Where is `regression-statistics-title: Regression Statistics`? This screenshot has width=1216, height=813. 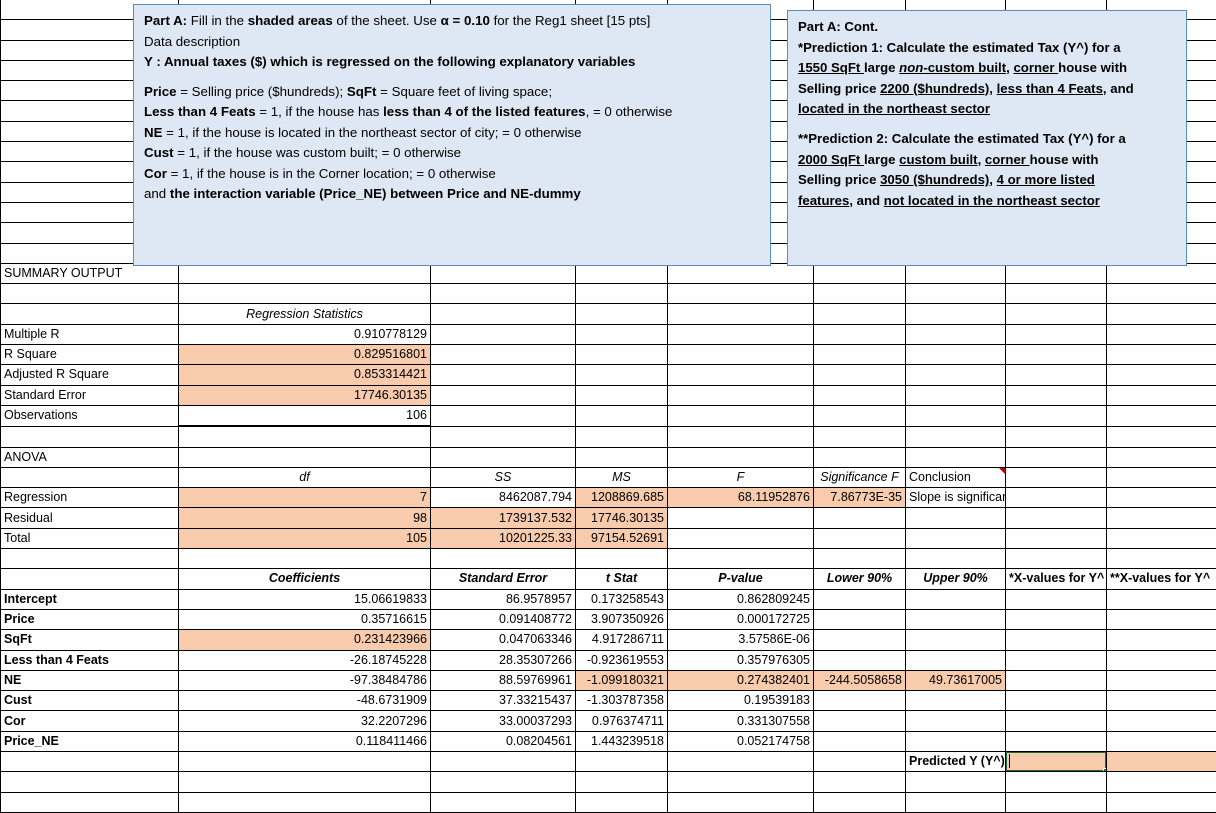 regression-statistics-title: Regression Statistics is located at coordinates (305, 314).